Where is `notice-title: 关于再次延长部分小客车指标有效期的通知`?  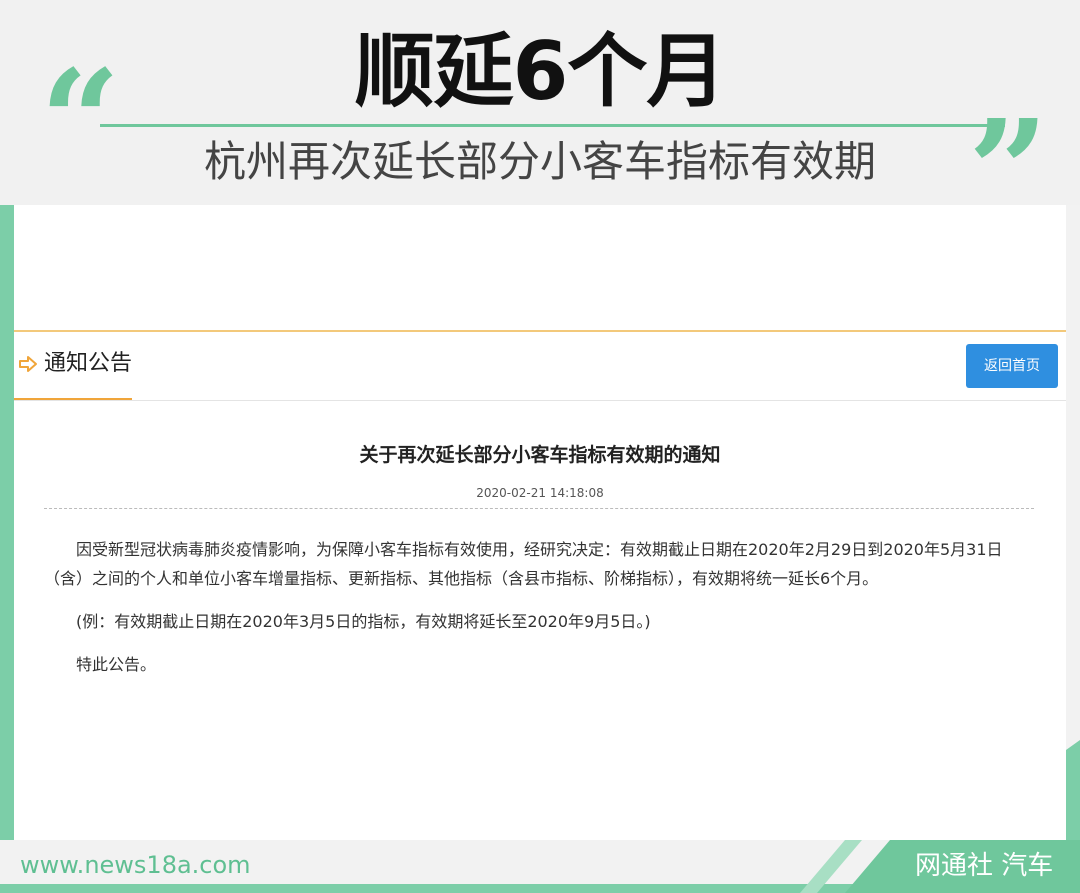 notice-title: 关于再次延长部分小客车指标有效期的通知 is located at coordinates (540, 455).